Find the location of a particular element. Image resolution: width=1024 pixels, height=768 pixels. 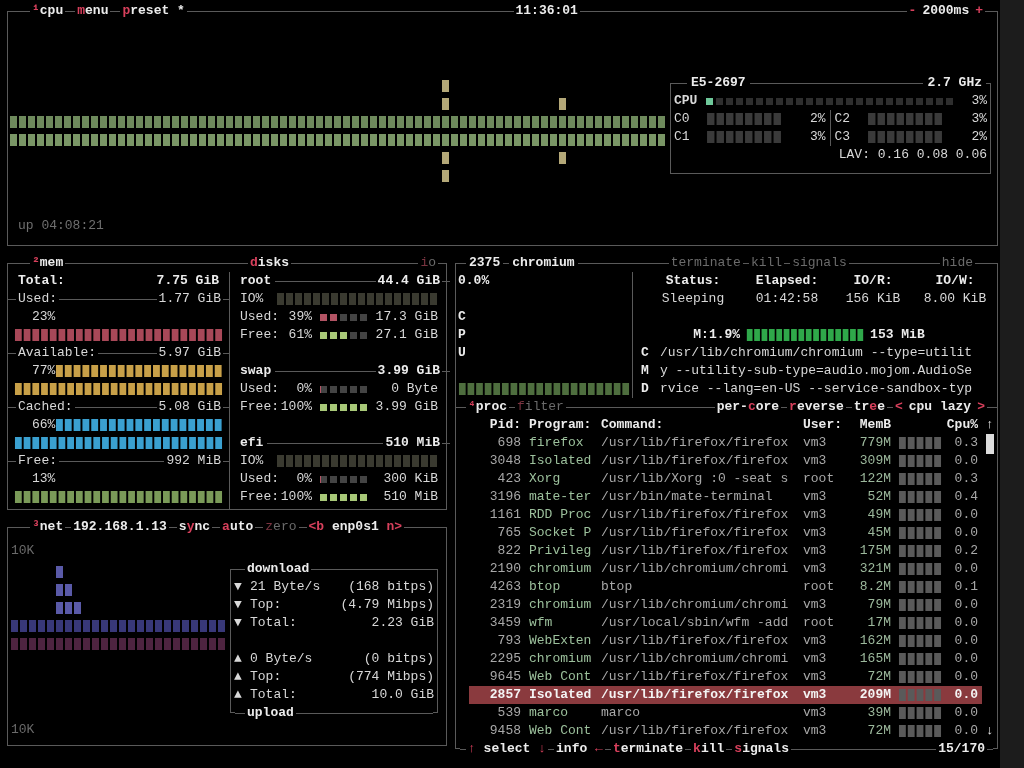

pid-cell-text: 2857 is located at coordinates (504, 695).